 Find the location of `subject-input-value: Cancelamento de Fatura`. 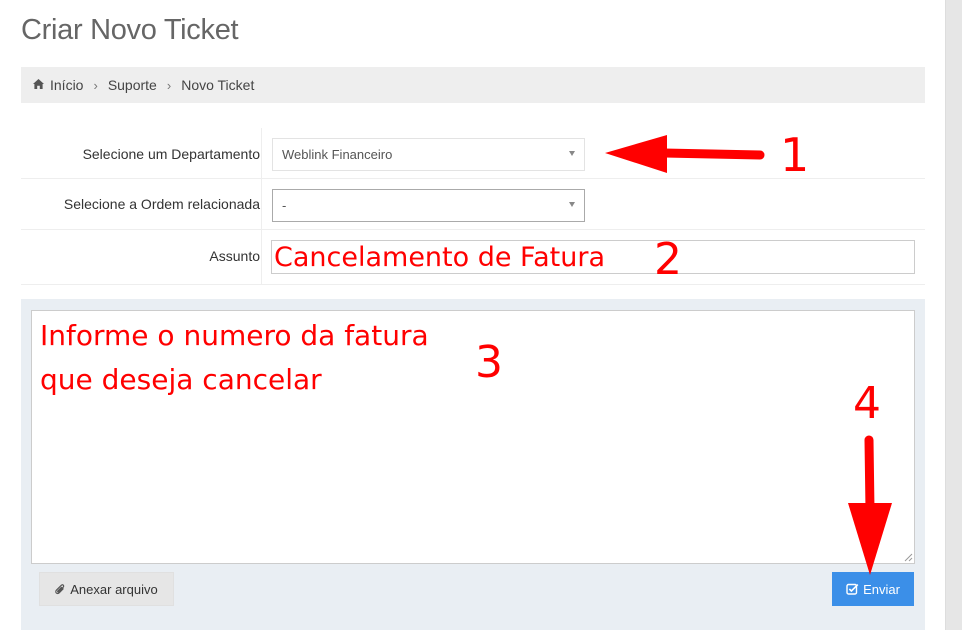

subject-input-value: Cancelamento de Fatura is located at coordinates (440, 257).